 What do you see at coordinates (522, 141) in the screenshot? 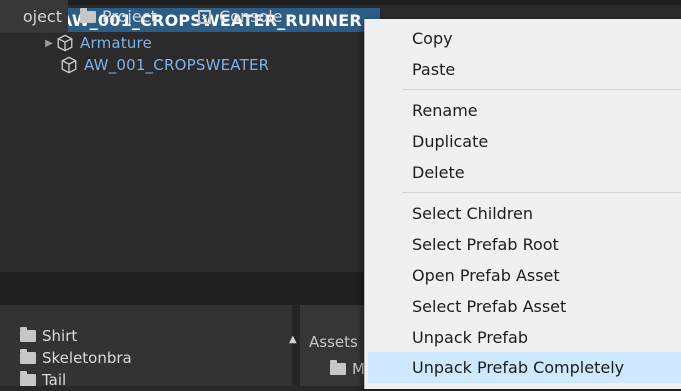
I see `menu-item-duplicate: Duplicate` at bounding box center [522, 141].